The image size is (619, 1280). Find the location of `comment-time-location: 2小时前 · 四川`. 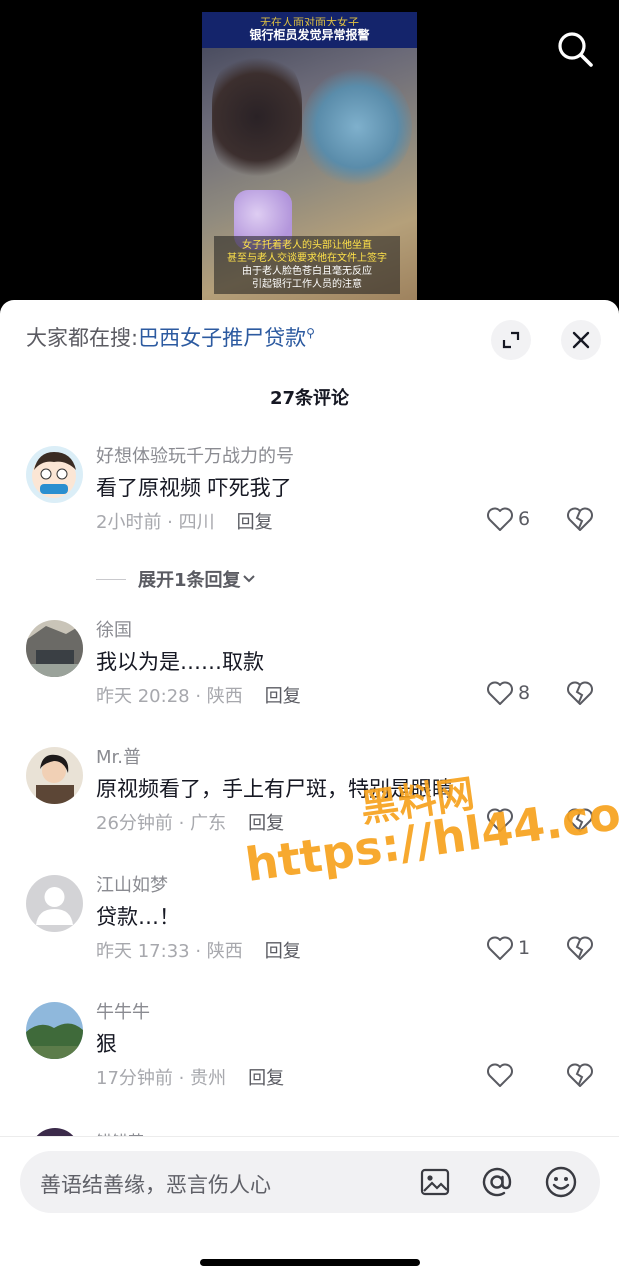

comment-time-location: 2小时前 · 四川 is located at coordinates (155, 522).